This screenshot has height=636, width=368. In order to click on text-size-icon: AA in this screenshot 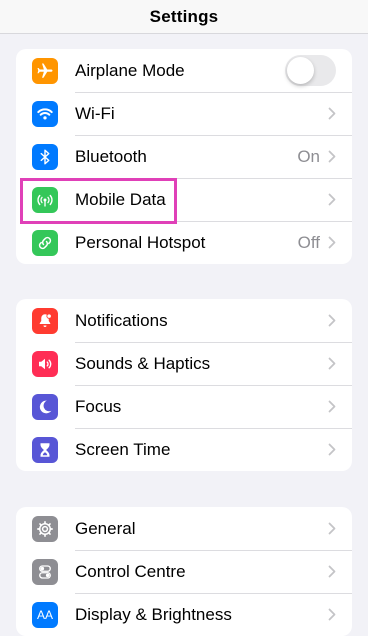, I will do `click(45, 614)`.